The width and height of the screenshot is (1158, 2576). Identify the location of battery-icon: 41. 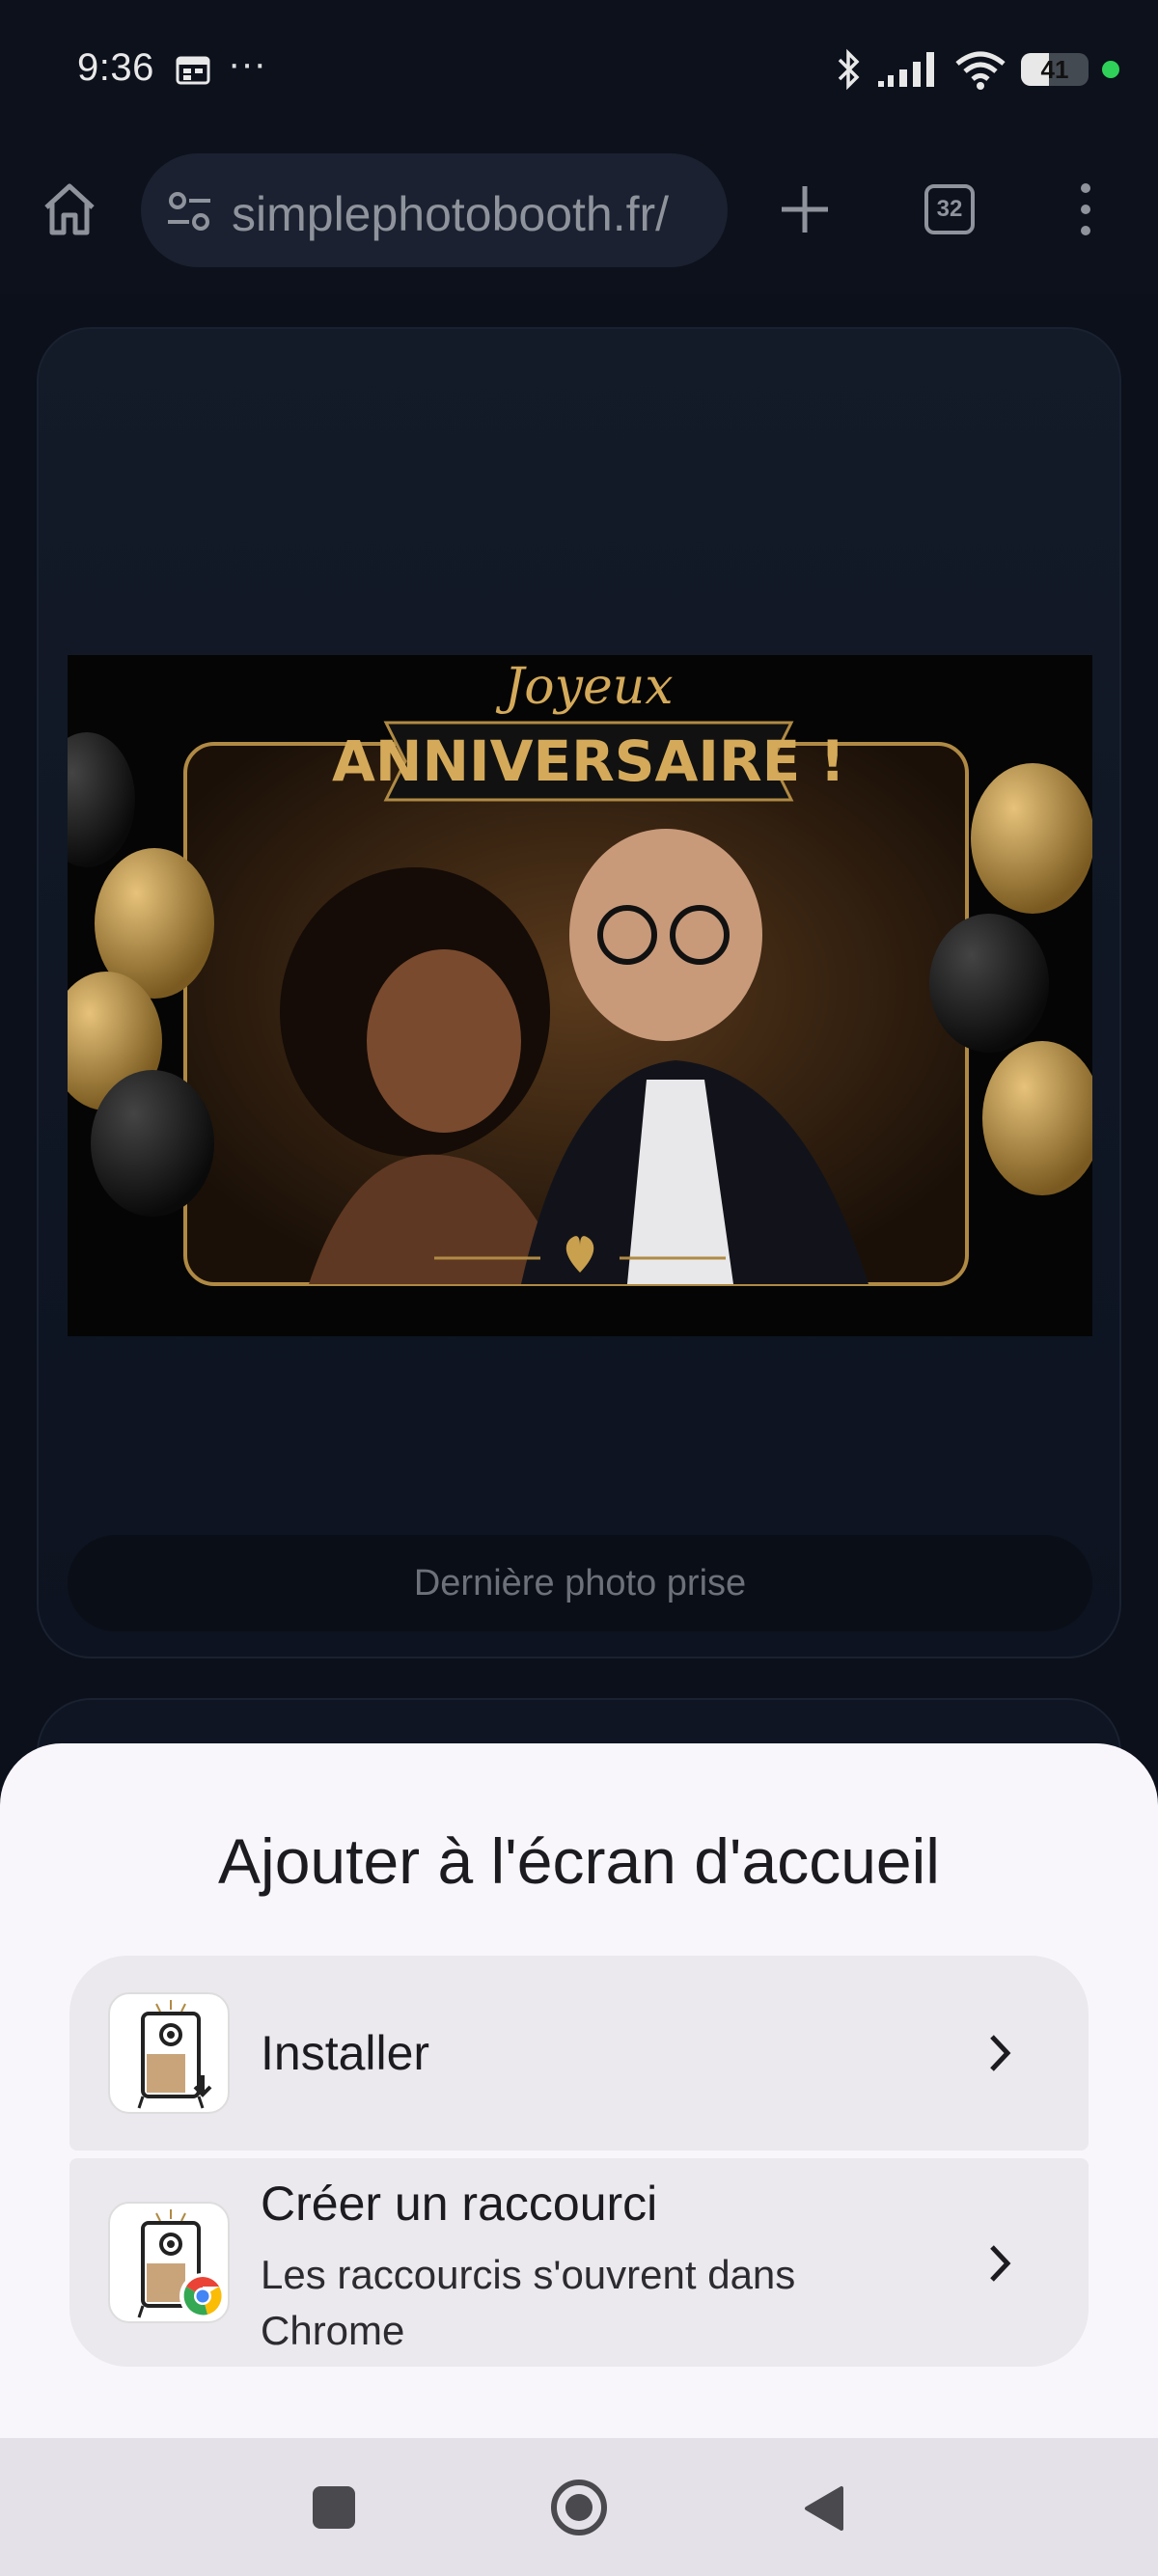
(1055, 69).